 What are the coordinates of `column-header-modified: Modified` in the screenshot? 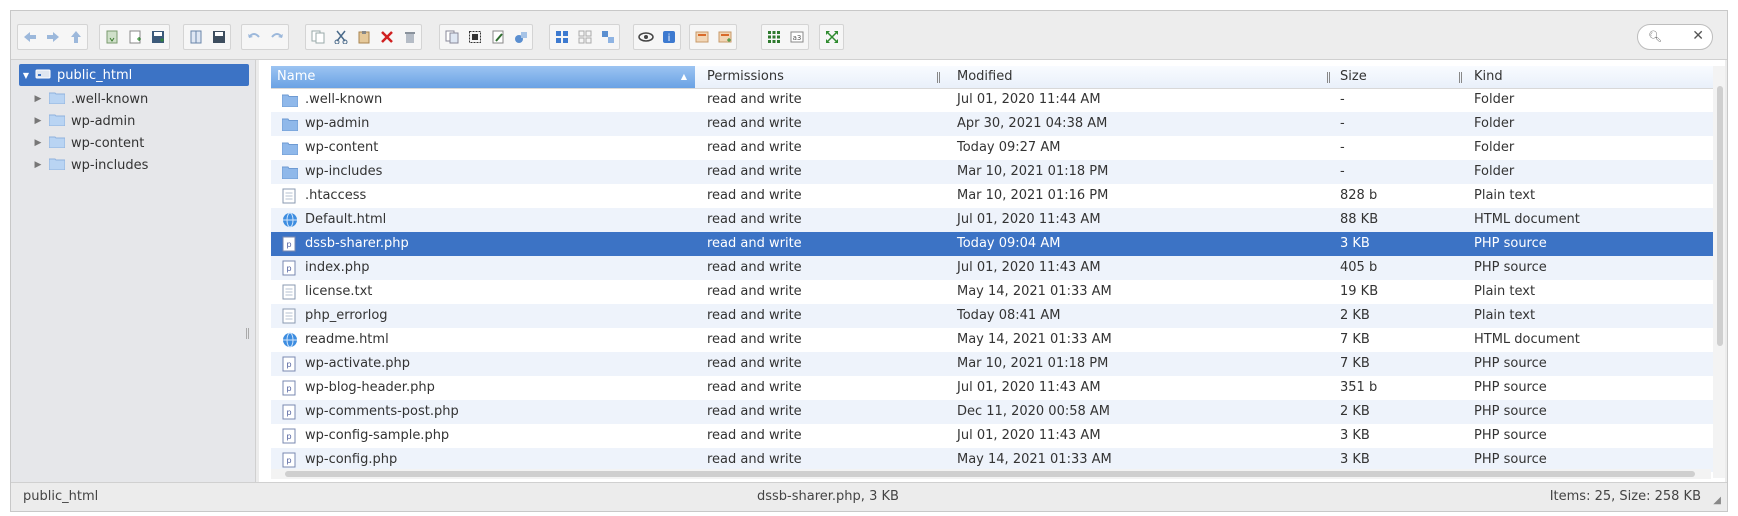 It's located at (1146, 77).